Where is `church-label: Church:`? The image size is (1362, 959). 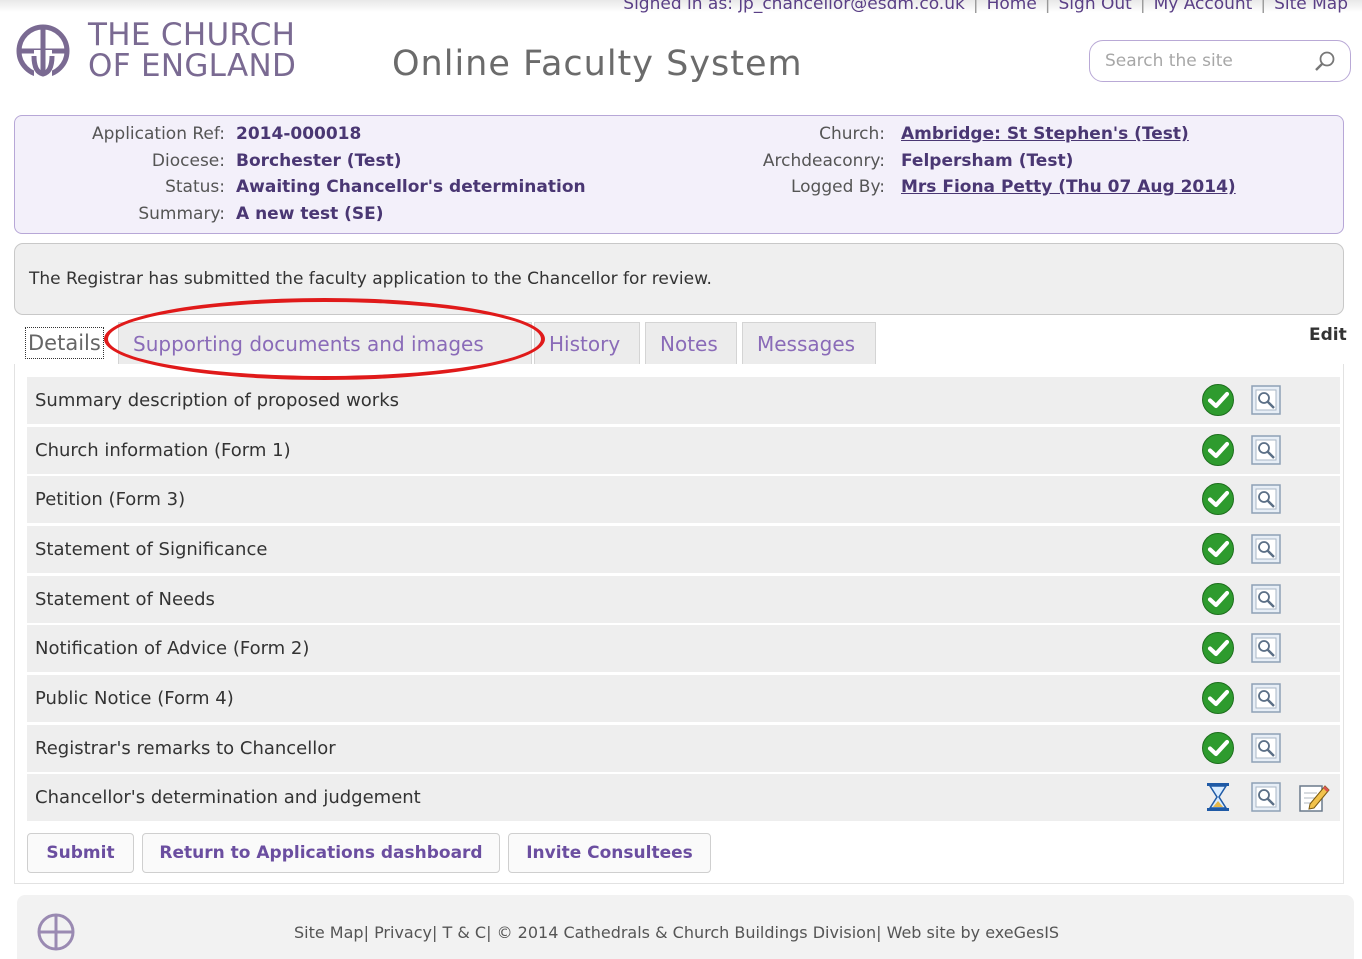
church-label: Church: is located at coordinates (852, 134).